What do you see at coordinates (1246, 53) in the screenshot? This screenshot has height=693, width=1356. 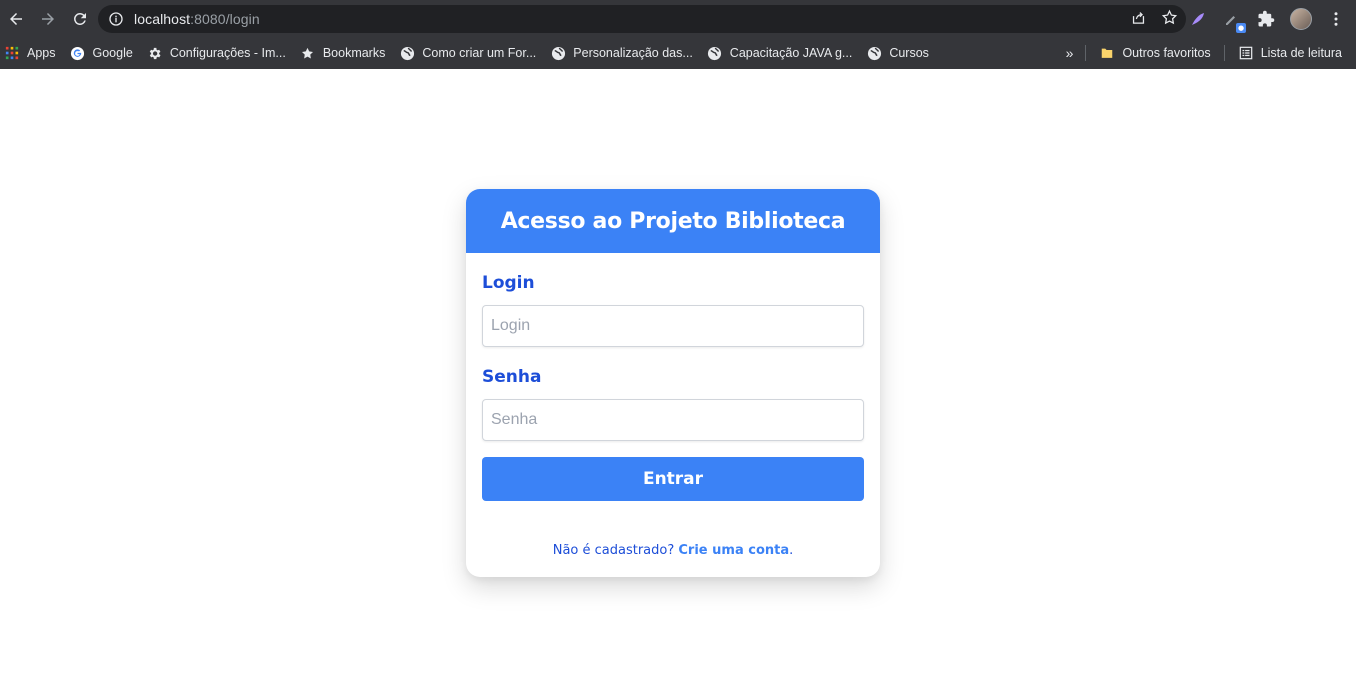 I see `reading-list-icon` at bounding box center [1246, 53].